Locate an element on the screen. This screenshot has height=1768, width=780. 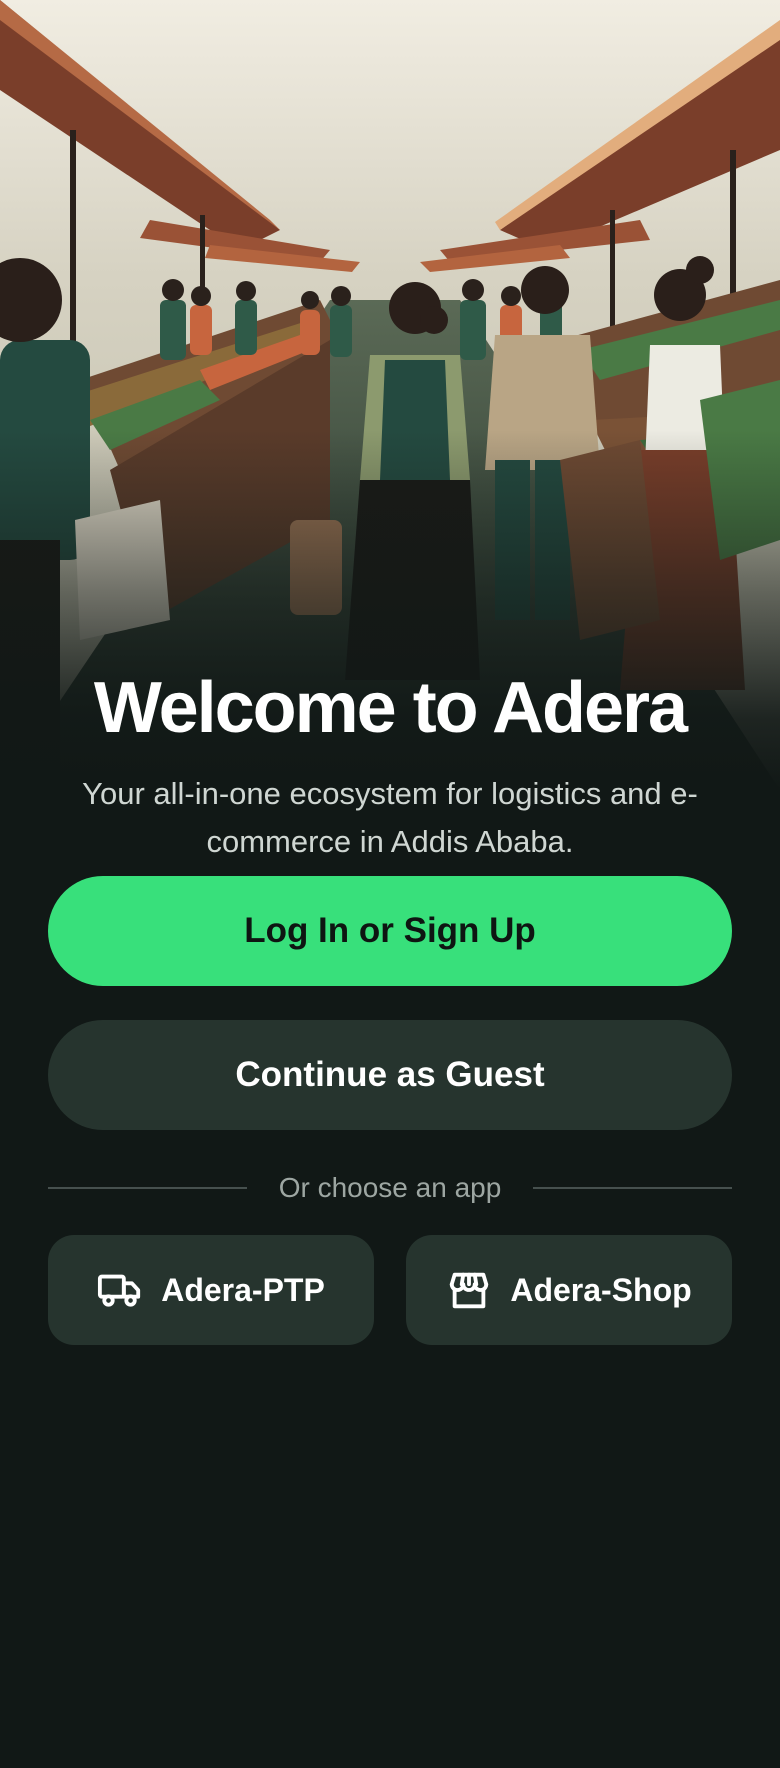
continue-as-guest-button: Continue as Guest is located at coordinates (390, 1075).